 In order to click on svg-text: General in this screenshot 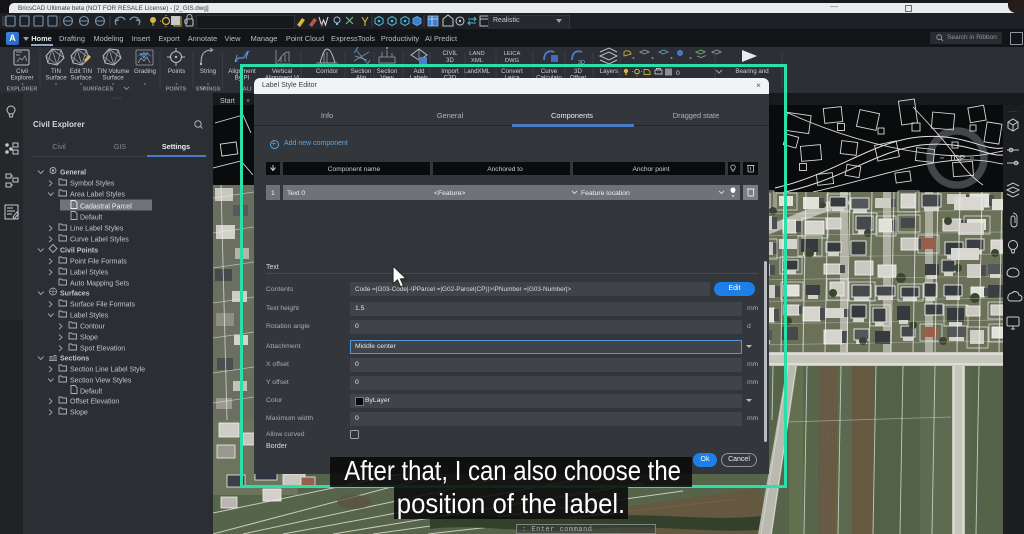, I will do `click(73, 173)`.